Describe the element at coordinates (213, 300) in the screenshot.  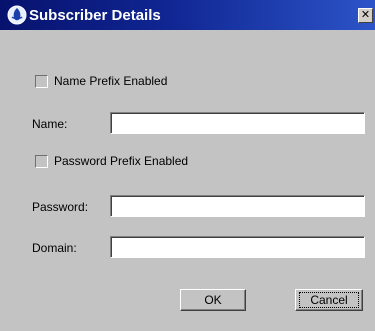
I see `ok-button: OK` at that location.